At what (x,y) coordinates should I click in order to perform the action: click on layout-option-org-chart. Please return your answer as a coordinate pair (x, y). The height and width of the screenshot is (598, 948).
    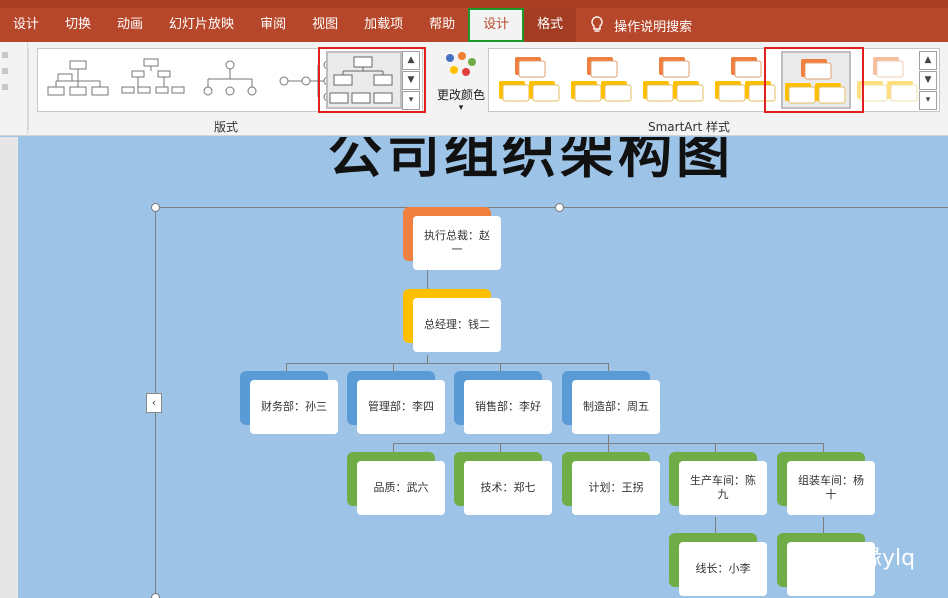
    Looking at the image, I should click on (78, 80).